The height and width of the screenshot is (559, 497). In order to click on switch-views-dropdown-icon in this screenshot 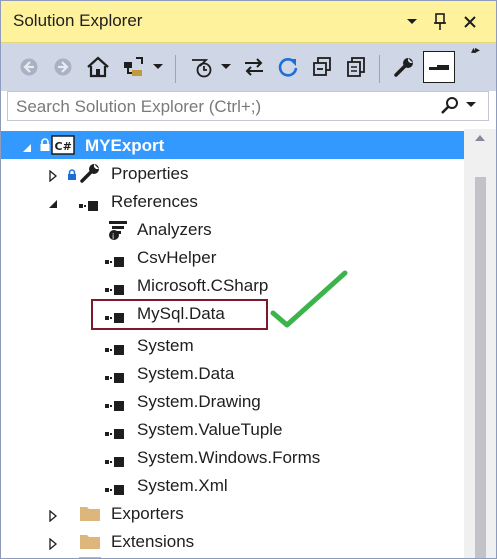, I will do `click(158, 67)`.